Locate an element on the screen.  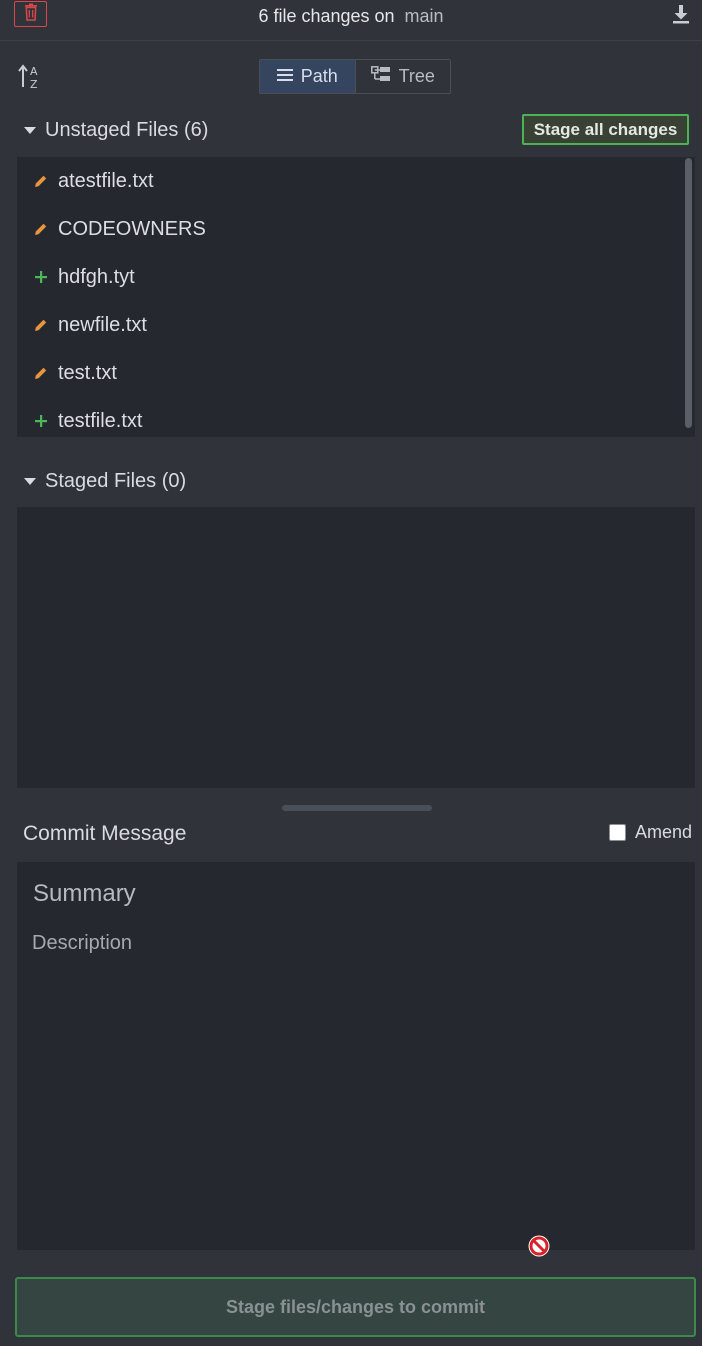
download-button is located at coordinates (681, 16).